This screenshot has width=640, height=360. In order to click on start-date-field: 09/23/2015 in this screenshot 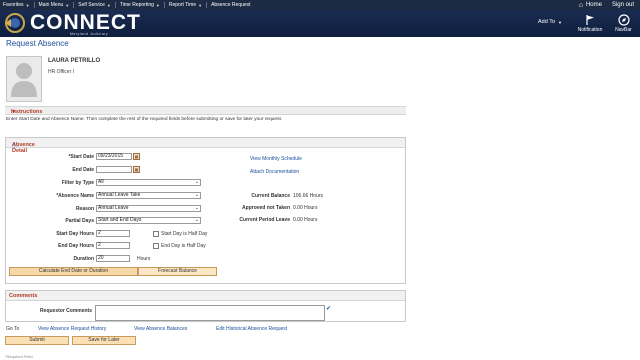, I will do `click(114, 156)`.